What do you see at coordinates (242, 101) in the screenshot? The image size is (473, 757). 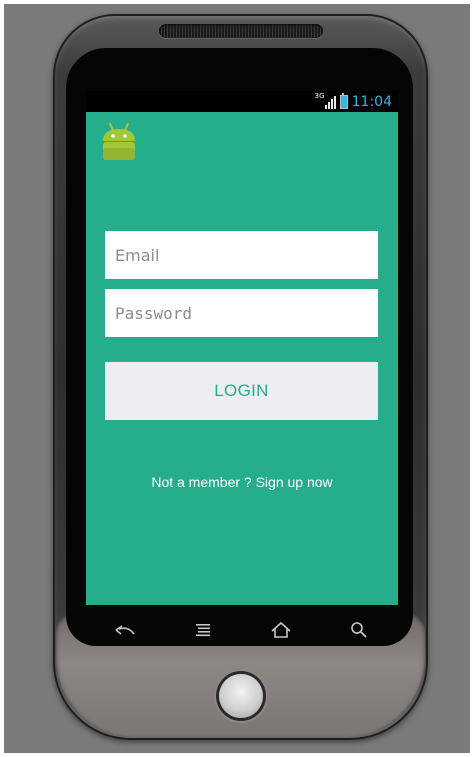 I see `status-bar: 3G 11:04` at bounding box center [242, 101].